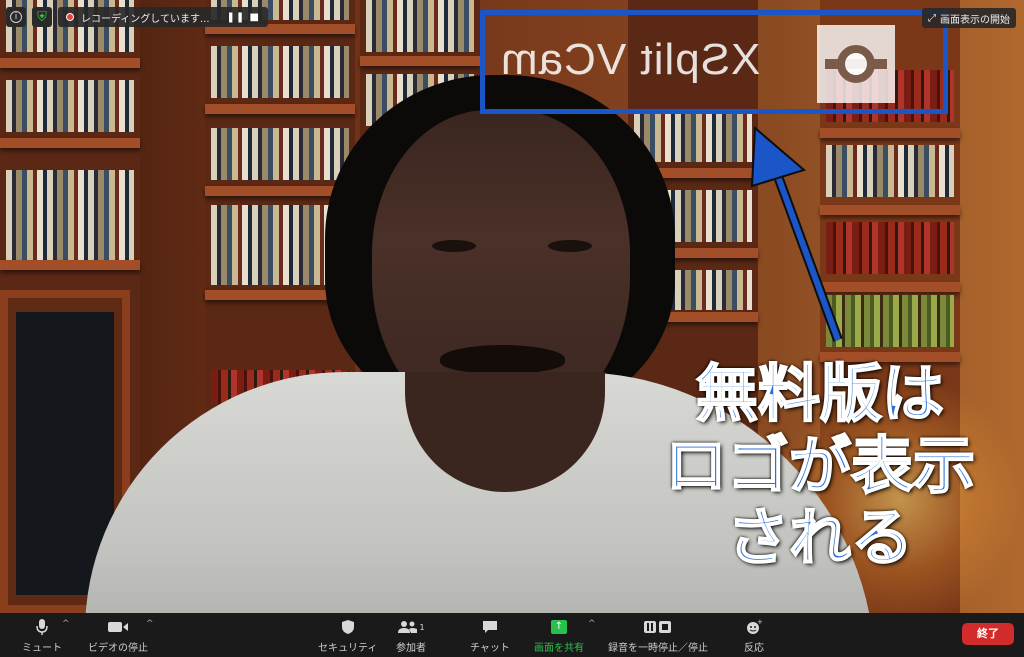 This screenshot has height=657, width=1024. I want to click on mute-label: ミュート, so click(42, 648).